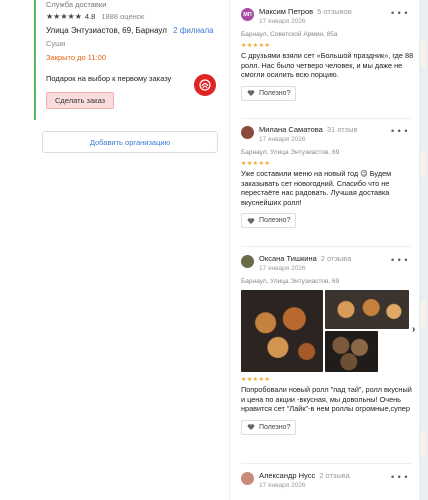 The image size is (428, 500). Describe the element at coordinates (286, 11) in the screenshot. I see `reviewer-name: Максим Петров` at that location.